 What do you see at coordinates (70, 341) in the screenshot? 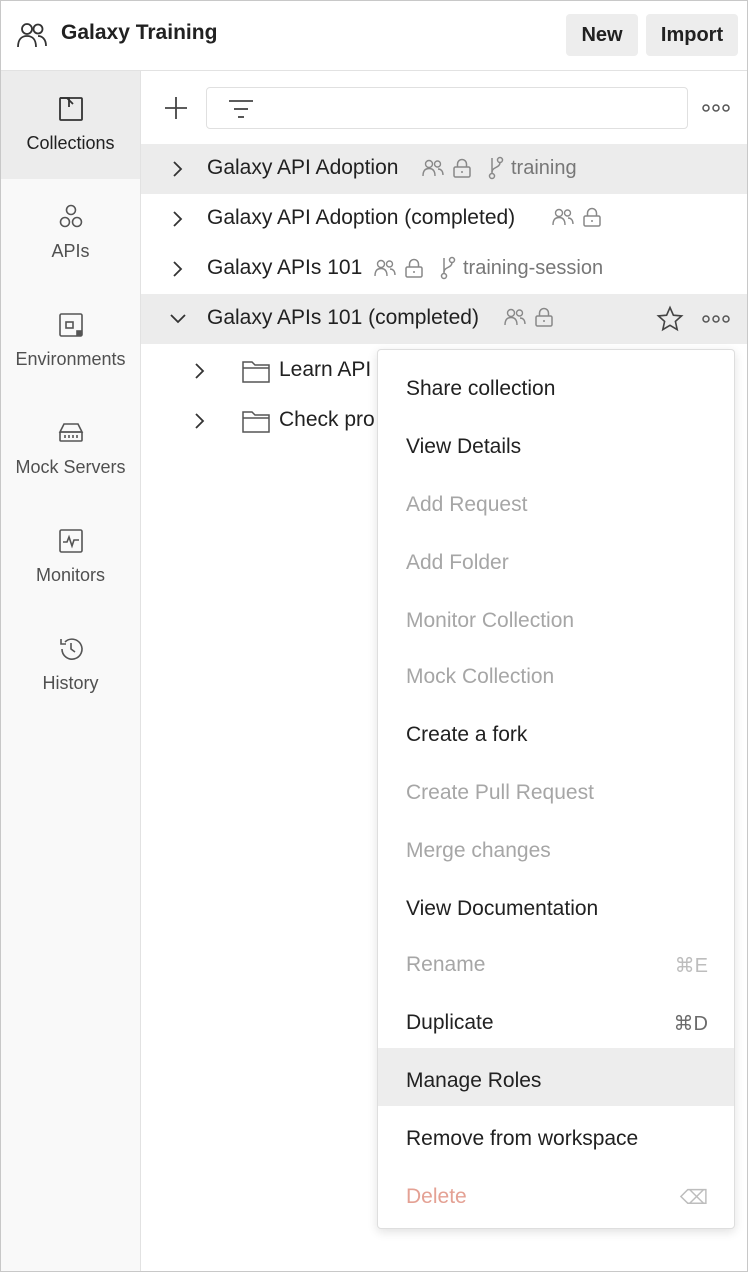
I see `sidebar-item-environments: Environments` at bounding box center [70, 341].